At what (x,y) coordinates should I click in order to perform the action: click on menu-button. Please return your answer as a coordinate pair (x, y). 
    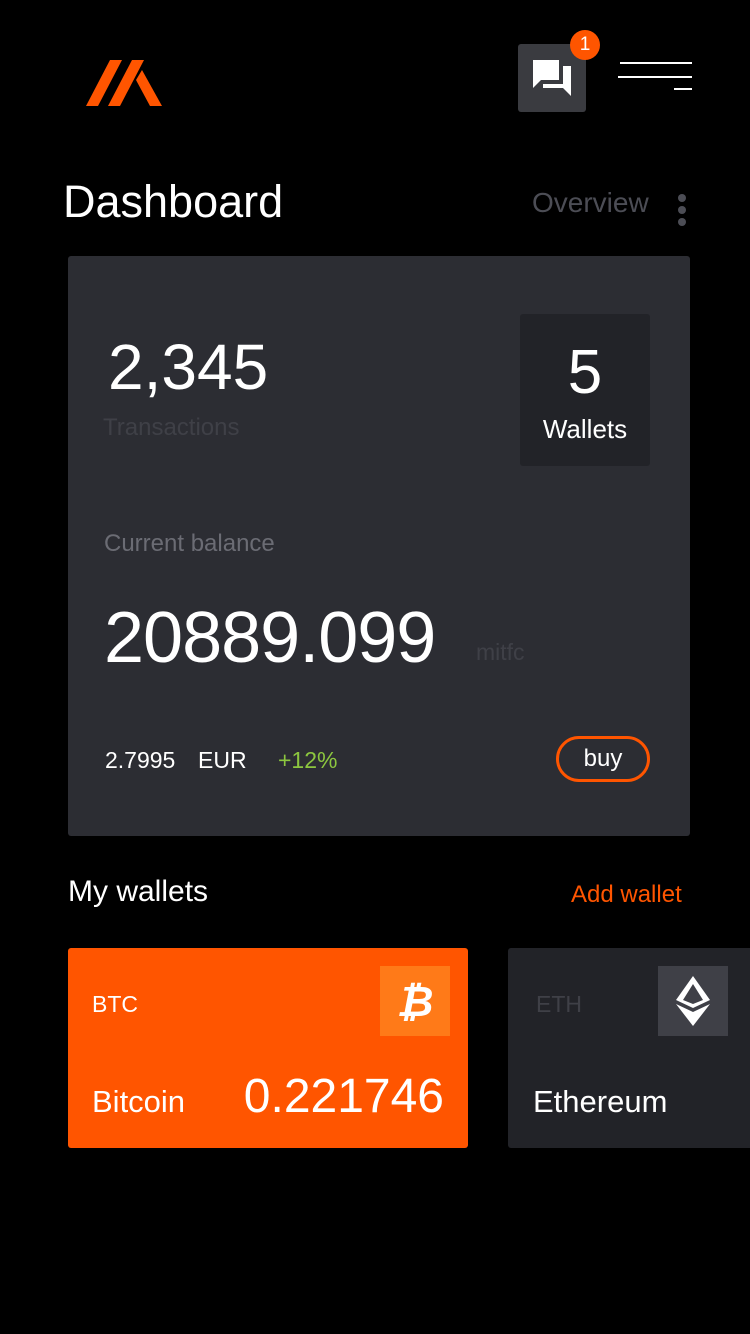
    Looking at the image, I should click on (654, 77).